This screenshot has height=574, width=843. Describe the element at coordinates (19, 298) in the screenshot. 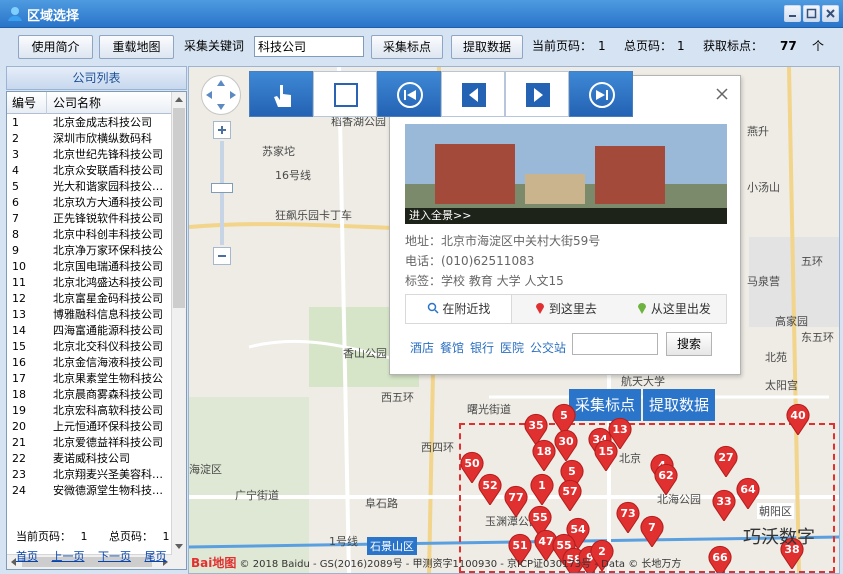

I see `row-id: 12` at that location.